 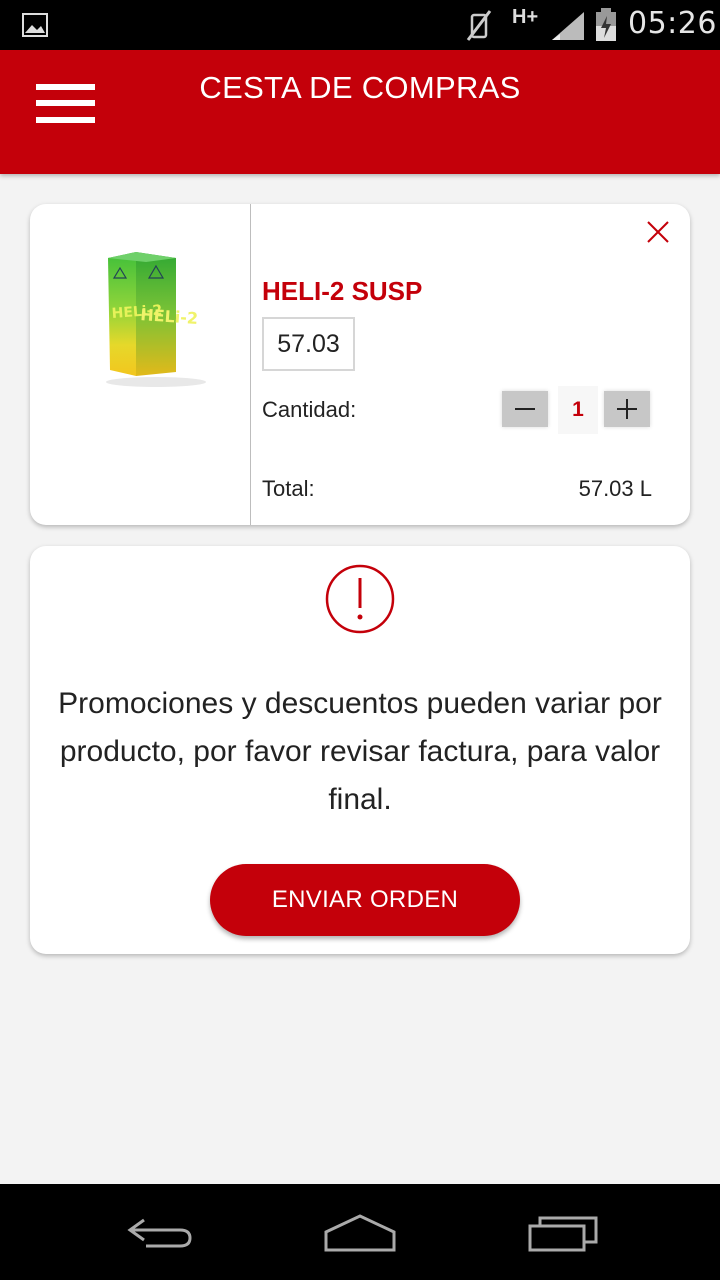 I want to click on network-type-label: H+, so click(x=525, y=17).